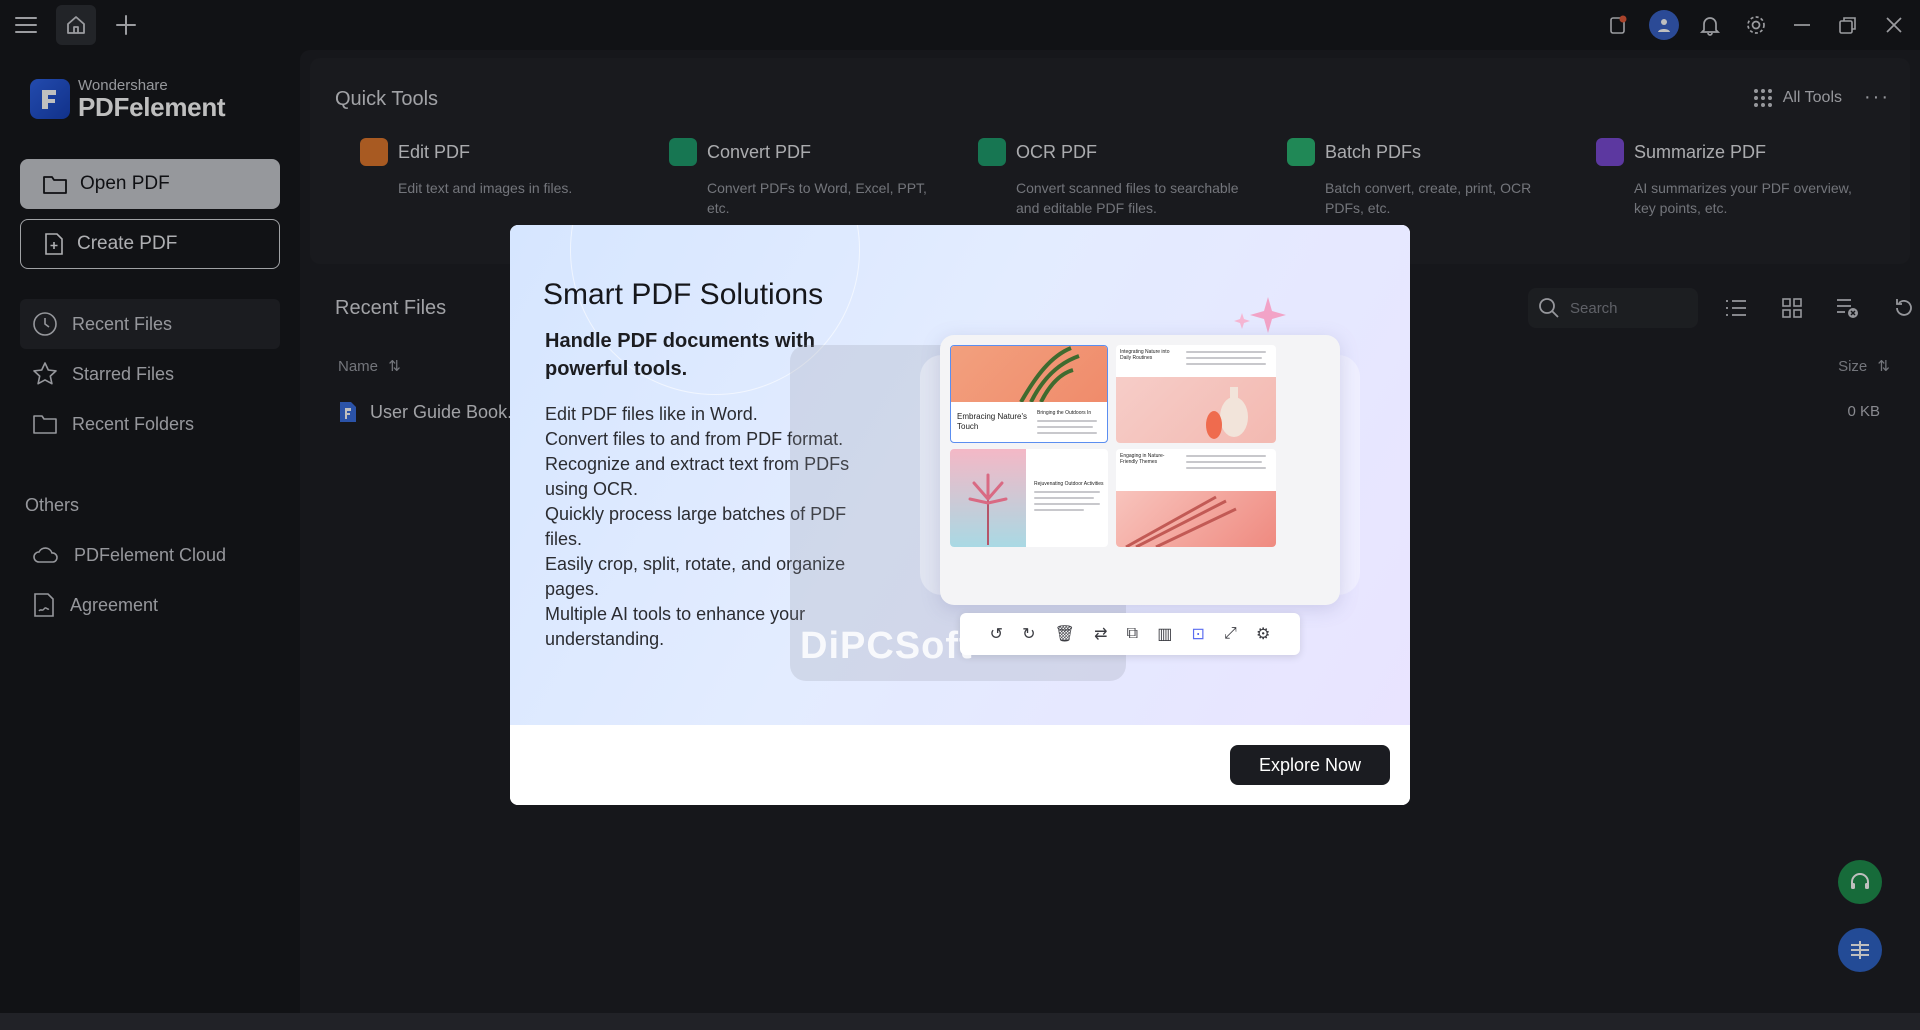  What do you see at coordinates (996, 634) in the screenshot?
I see `rotate-left-icon: ↺` at bounding box center [996, 634].